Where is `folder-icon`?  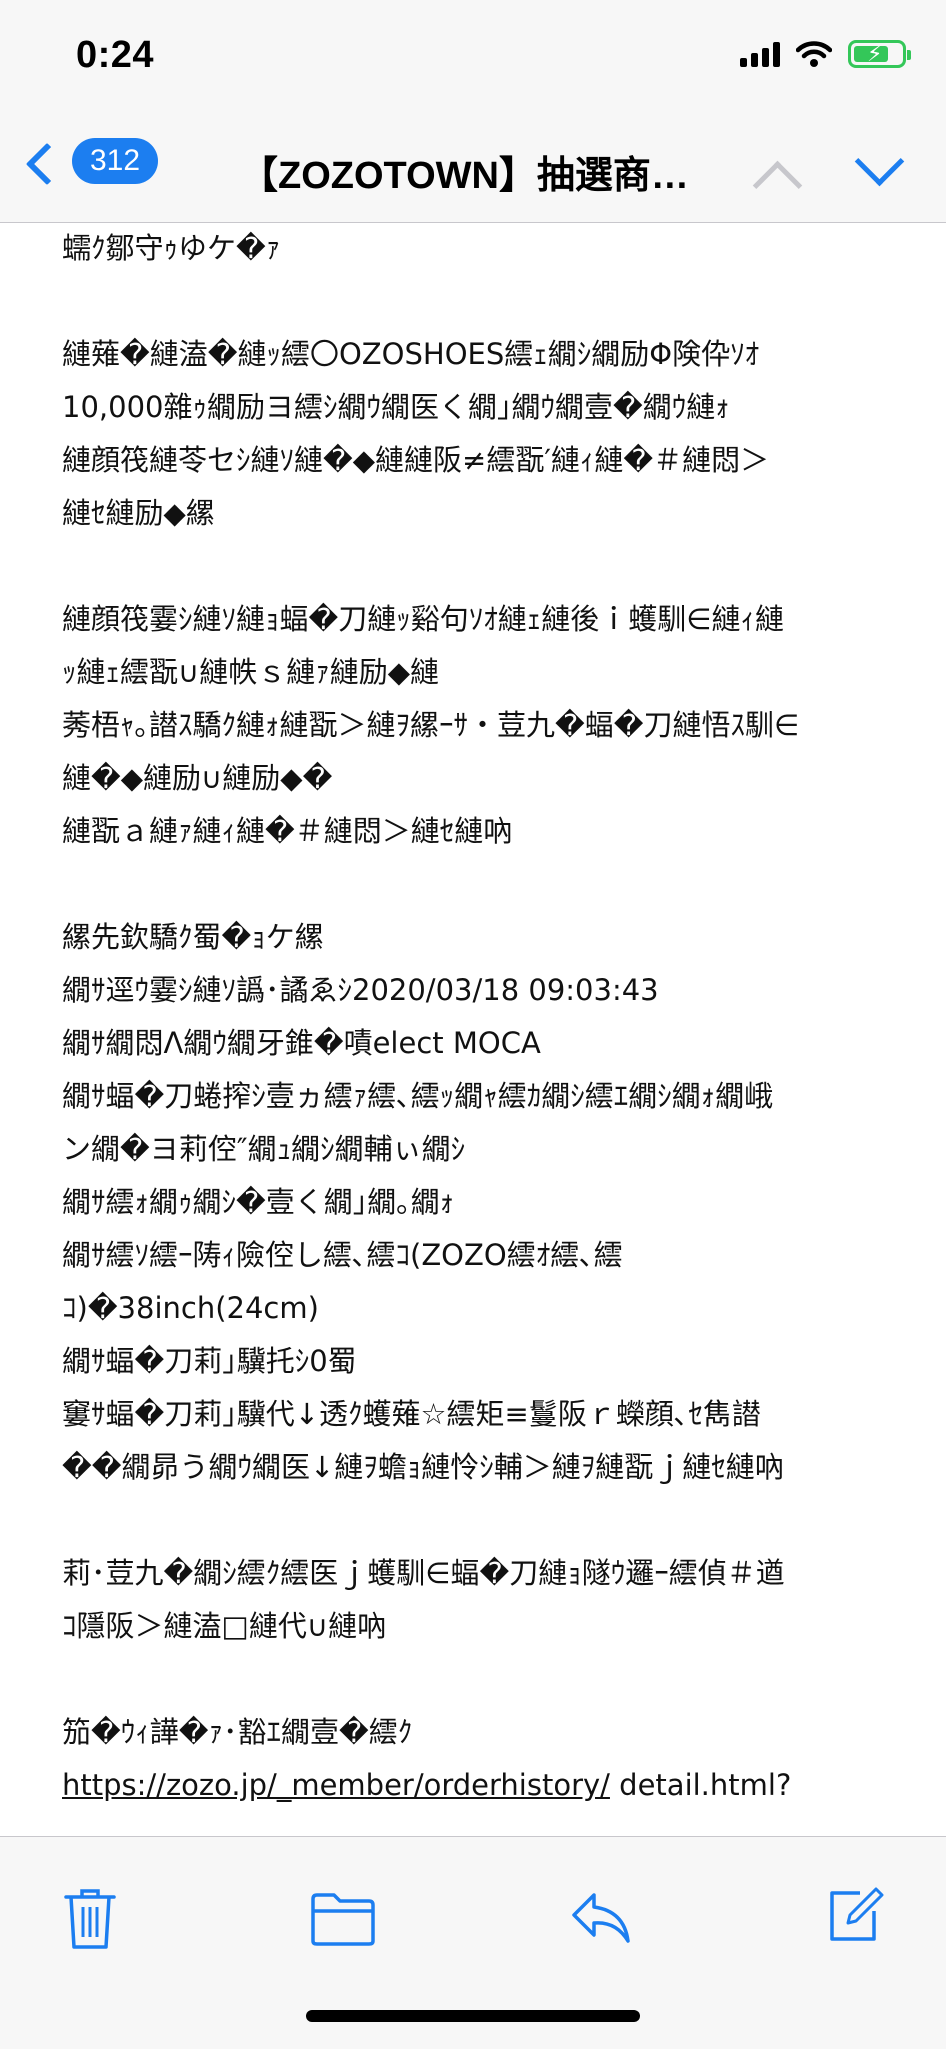 folder-icon is located at coordinates (343, 1921).